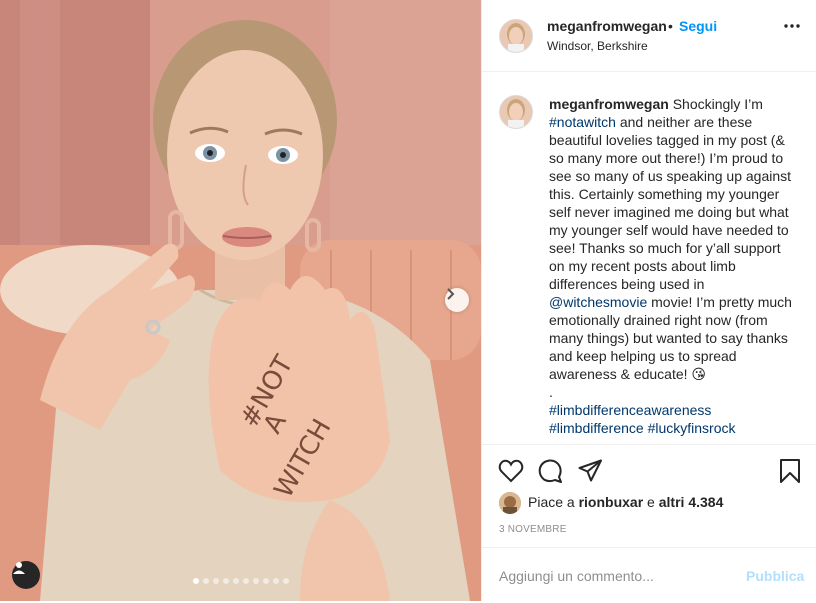 This screenshot has height=603, width=816. Describe the element at coordinates (19, 568) in the screenshot. I see `user-tag-icon` at that location.